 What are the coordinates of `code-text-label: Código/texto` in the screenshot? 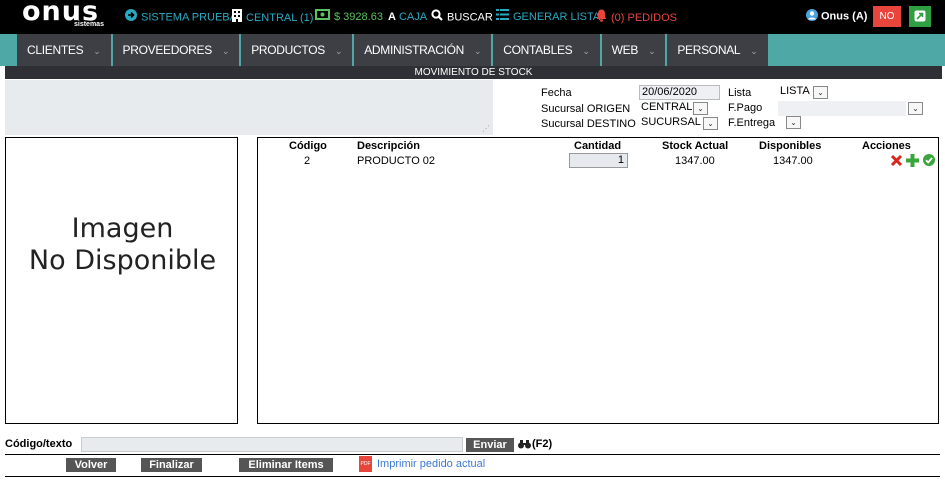 It's located at (39, 444).